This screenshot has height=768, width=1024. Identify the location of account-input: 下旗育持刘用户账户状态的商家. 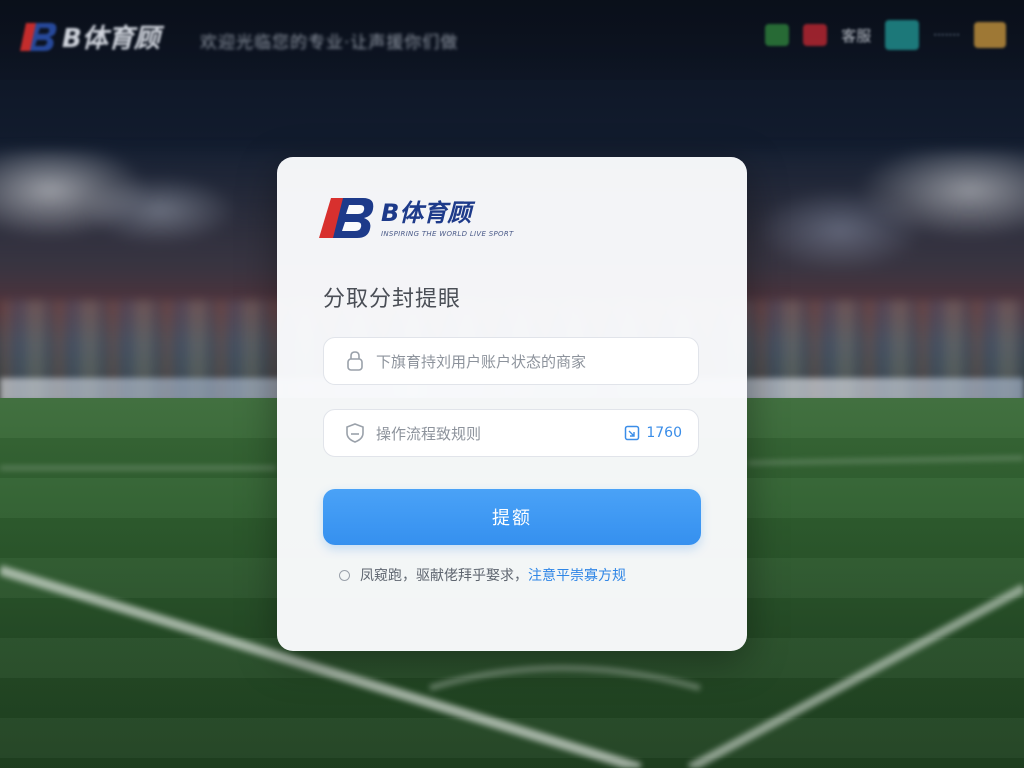
(511, 361).